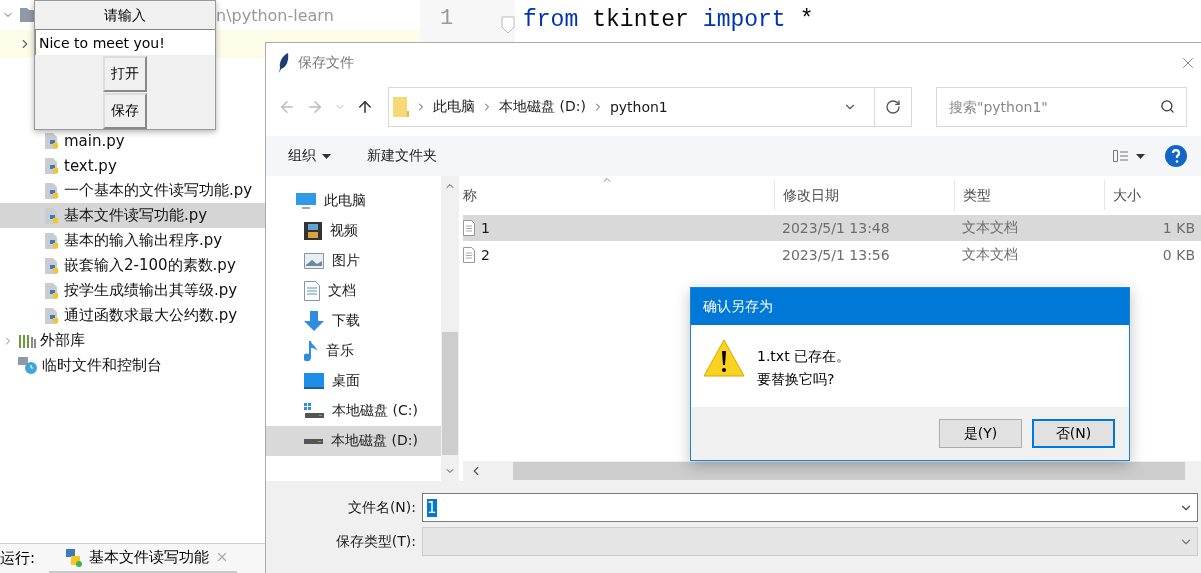  Describe the element at coordinates (402, 156) in the screenshot. I see `new-folder-button: 新建文件夹` at that location.